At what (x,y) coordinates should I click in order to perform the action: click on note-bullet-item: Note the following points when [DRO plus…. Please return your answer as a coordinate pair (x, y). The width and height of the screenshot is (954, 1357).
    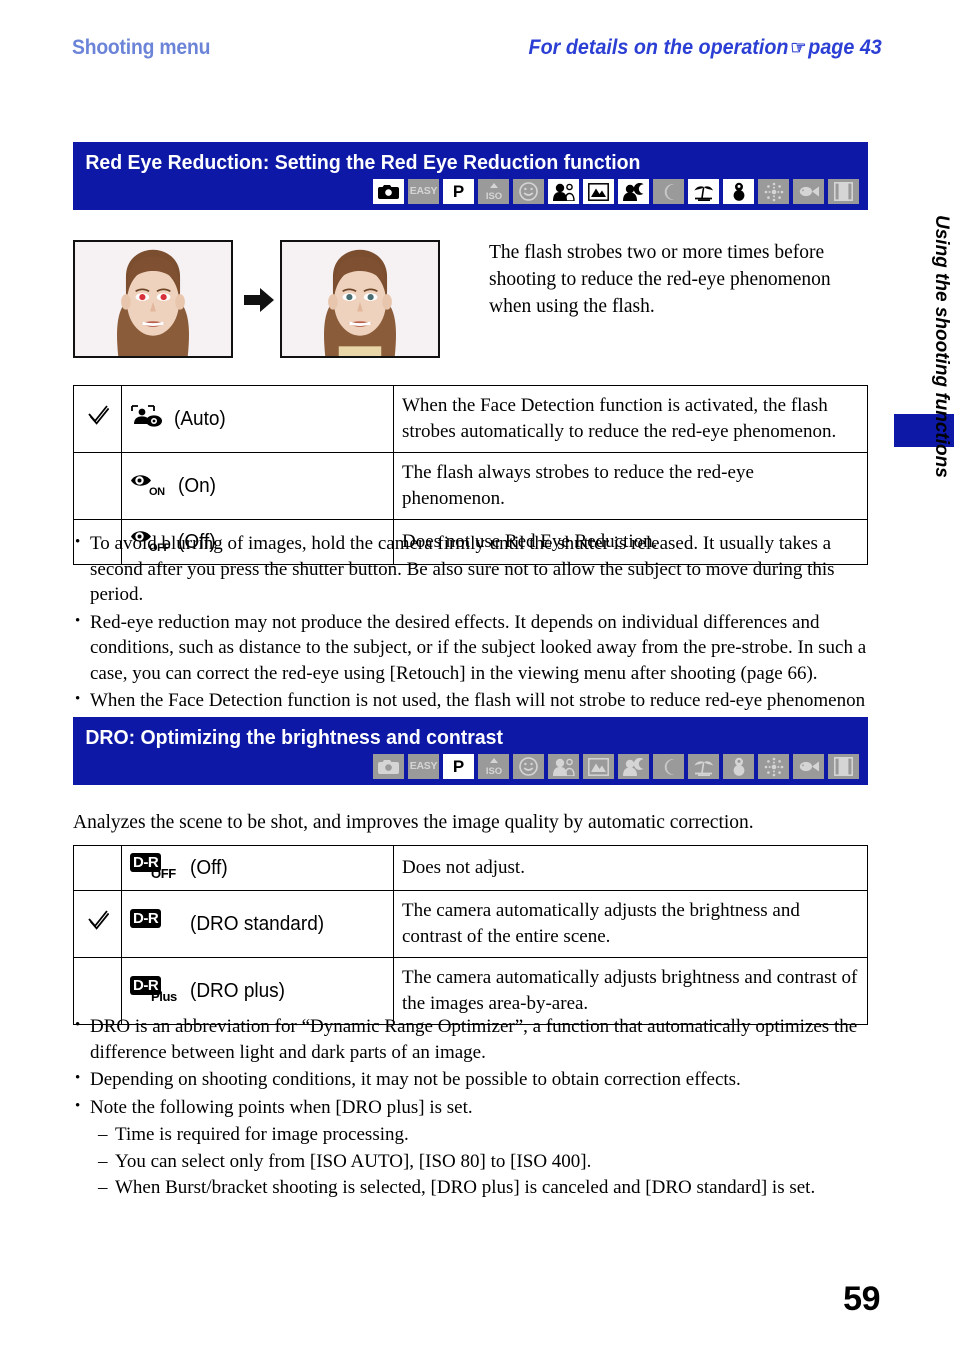
    Looking at the image, I should click on (473, 1107).